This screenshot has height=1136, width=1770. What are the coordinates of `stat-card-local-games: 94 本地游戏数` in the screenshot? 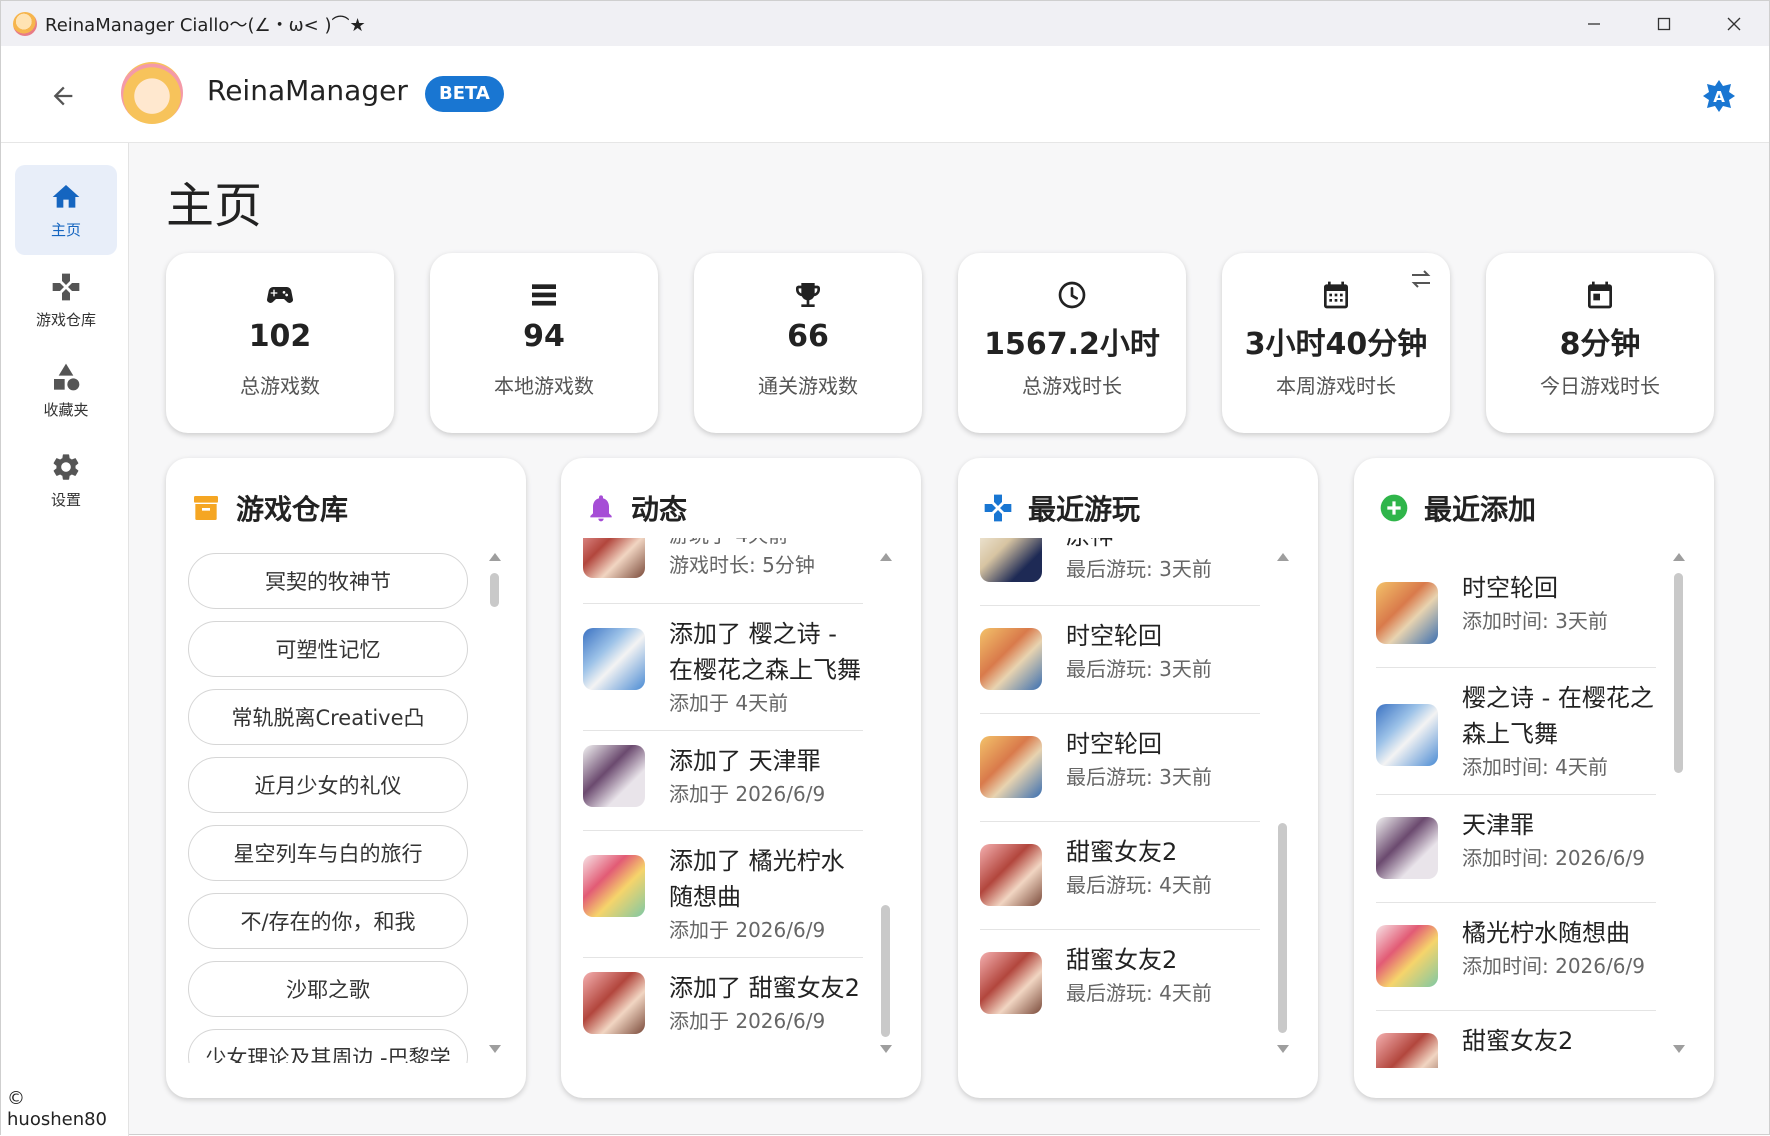 It's located at (544, 343).